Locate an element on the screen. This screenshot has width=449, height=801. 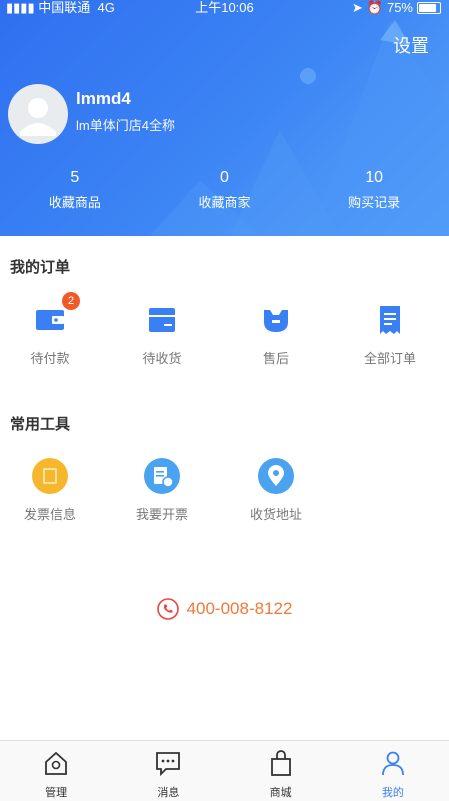
order-pending-payment: 2 待付款 is located at coordinates (50, 329).